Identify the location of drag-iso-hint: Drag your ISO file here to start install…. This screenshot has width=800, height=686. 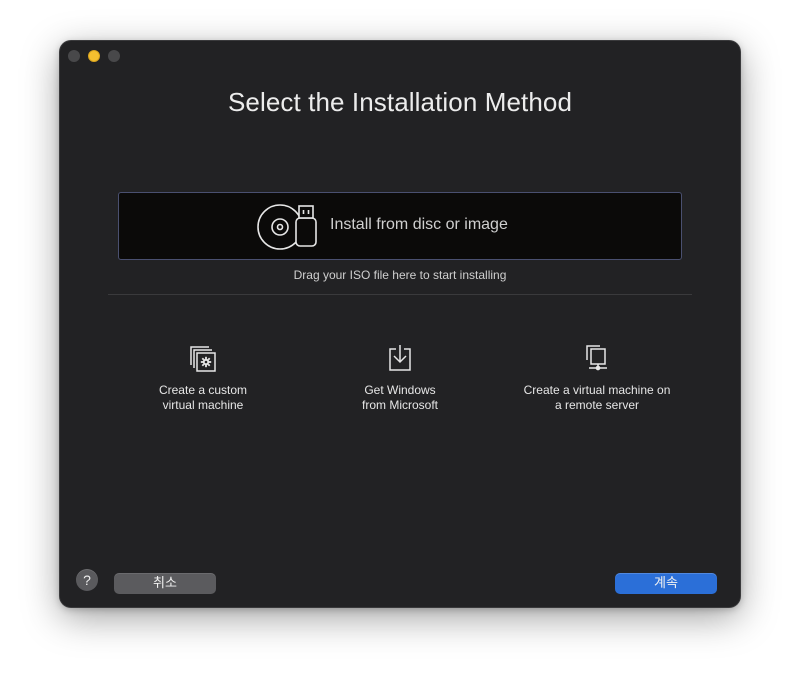
(400, 275).